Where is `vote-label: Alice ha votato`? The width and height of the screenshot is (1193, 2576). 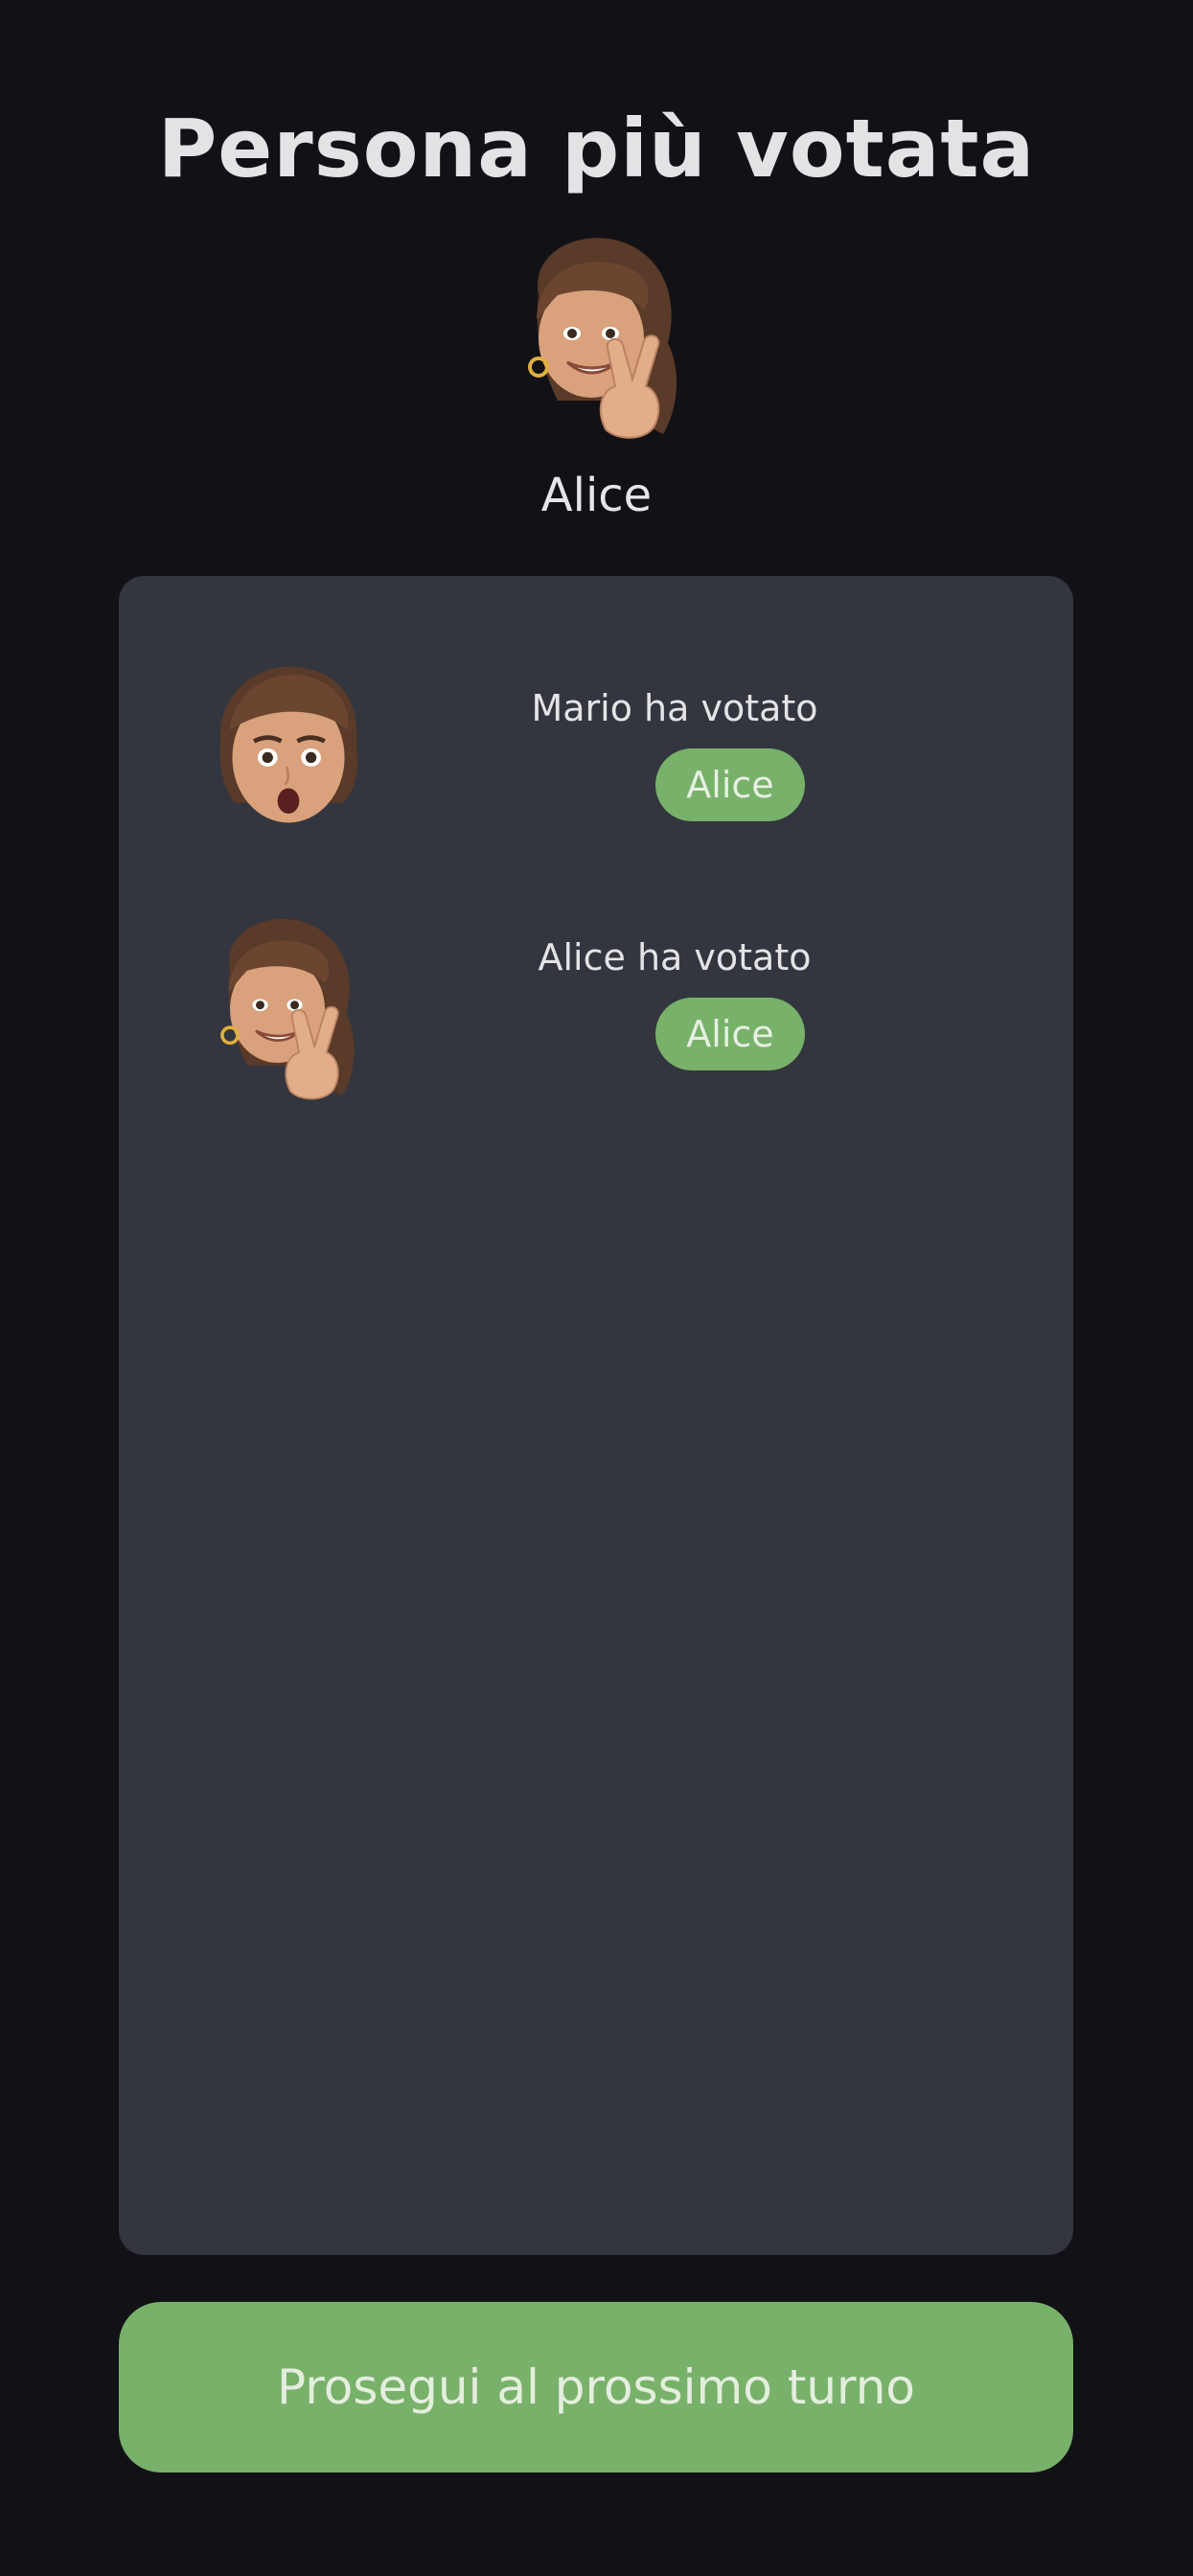
vote-label: Alice ha votato is located at coordinates (675, 957).